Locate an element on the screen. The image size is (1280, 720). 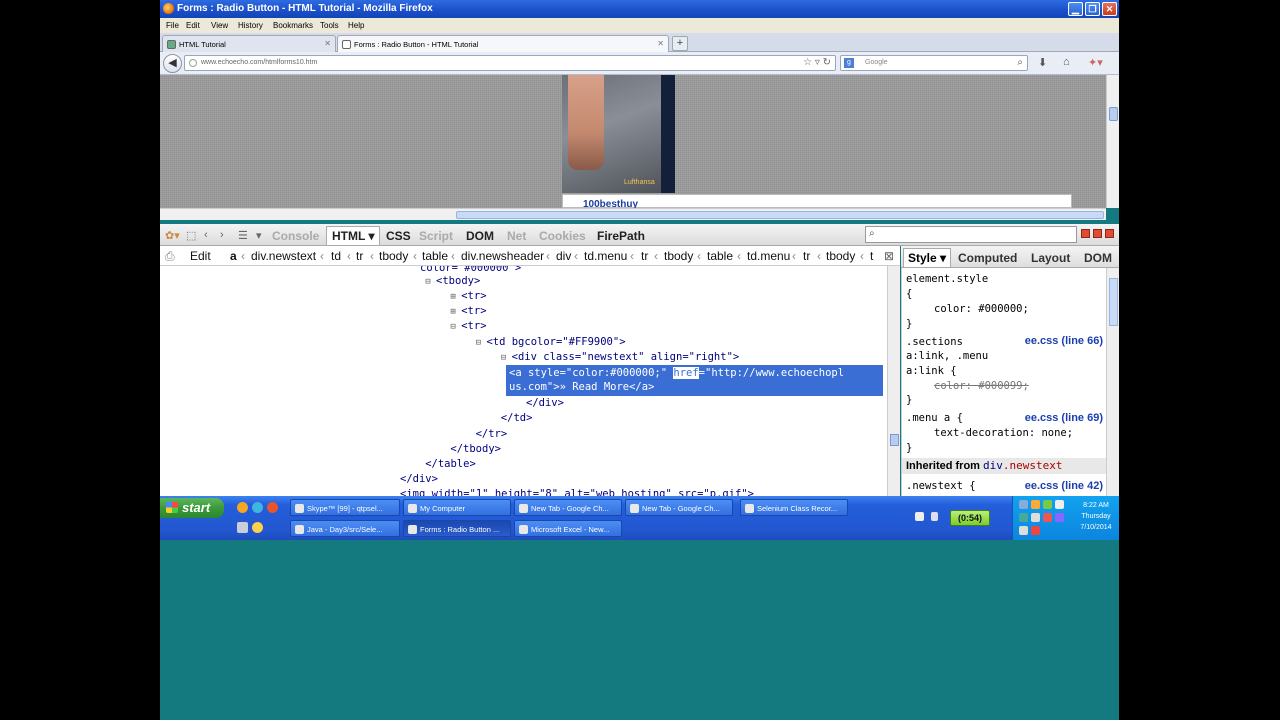
selected-attr-href: href is located at coordinates (686, 373).